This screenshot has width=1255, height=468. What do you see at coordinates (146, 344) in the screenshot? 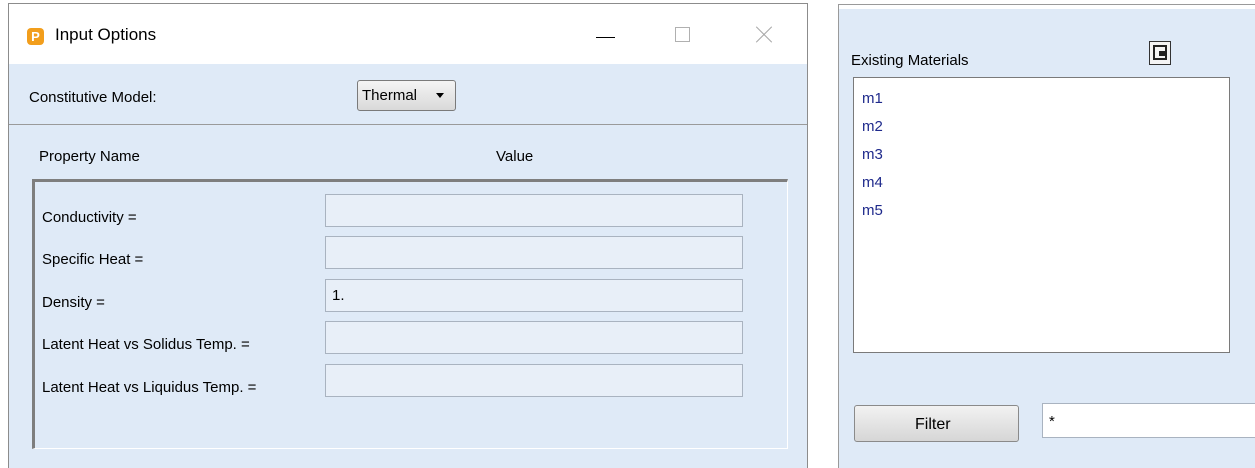
I see `latent-heat-solidus-label: Latent Heat vs Solidus Temp. =` at bounding box center [146, 344].